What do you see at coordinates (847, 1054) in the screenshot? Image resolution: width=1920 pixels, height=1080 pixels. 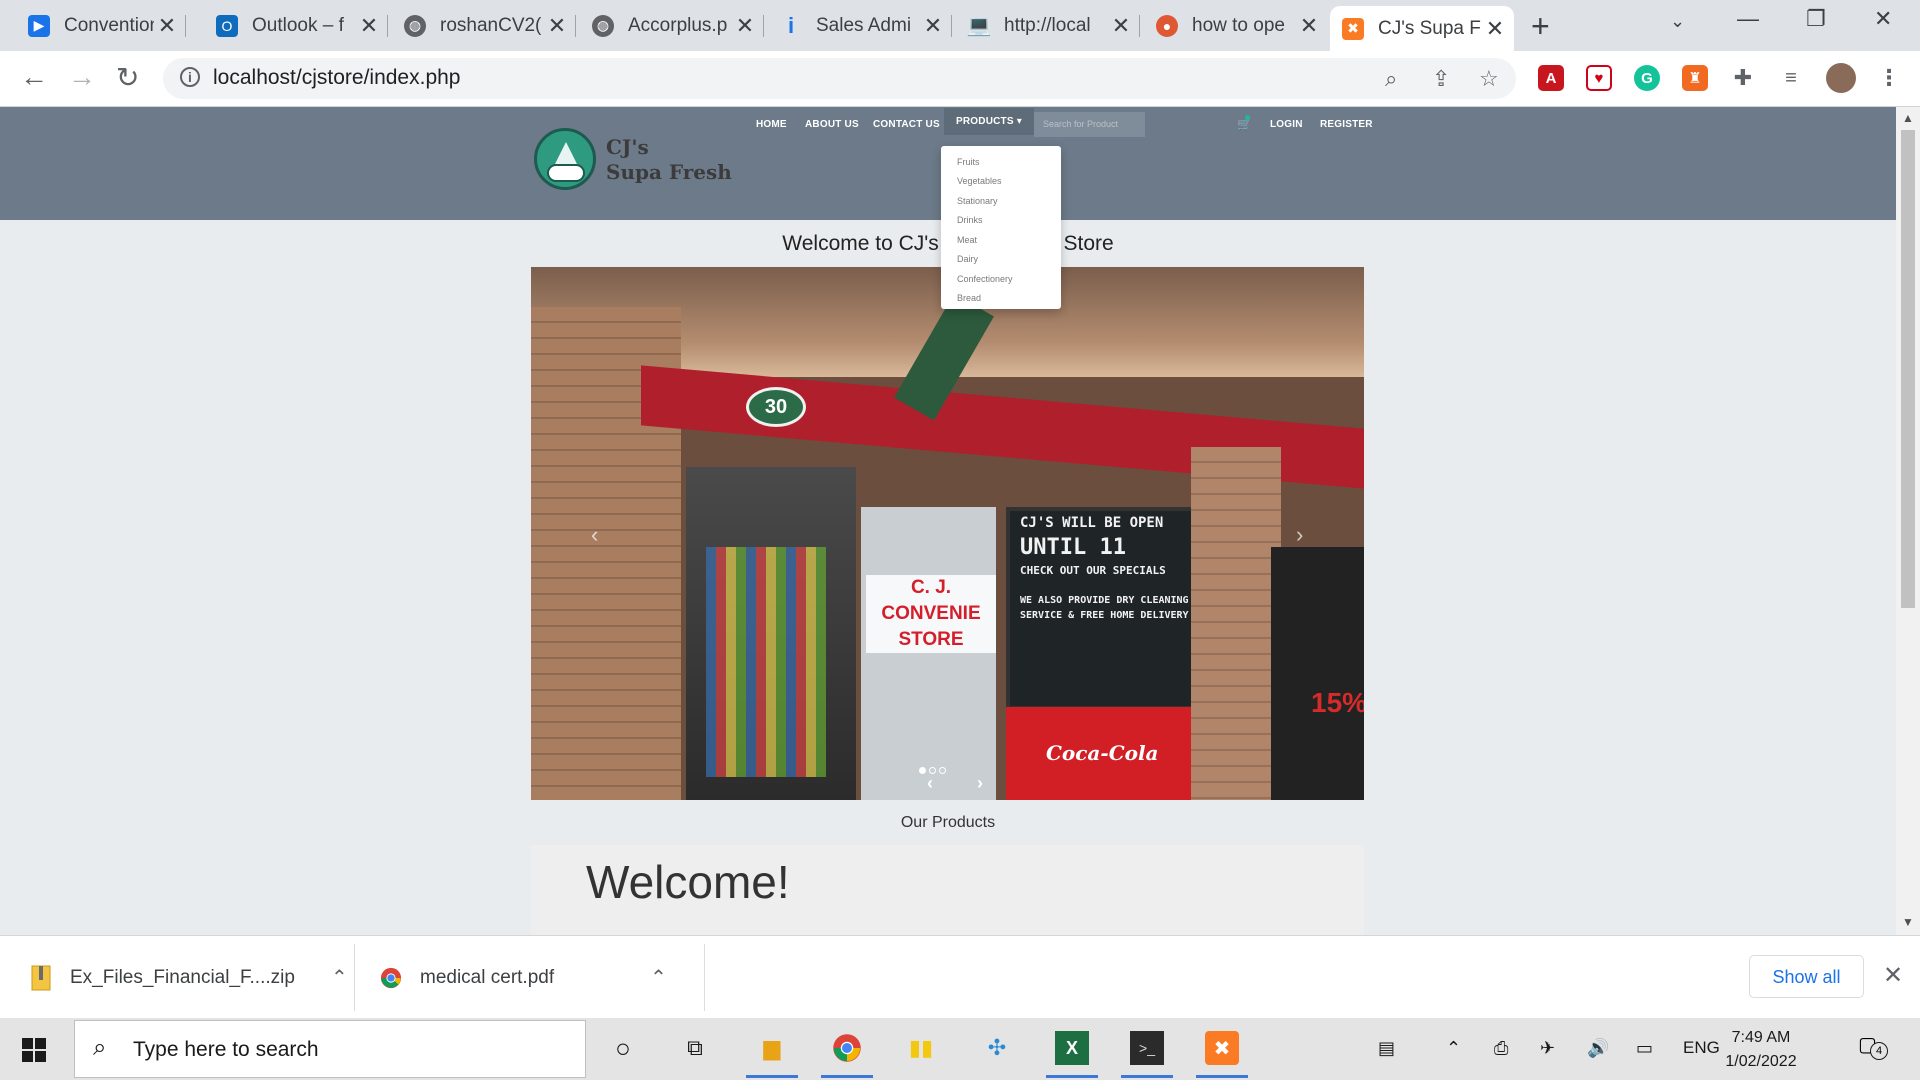 I see `chrome-taskbar-icon` at bounding box center [847, 1054].